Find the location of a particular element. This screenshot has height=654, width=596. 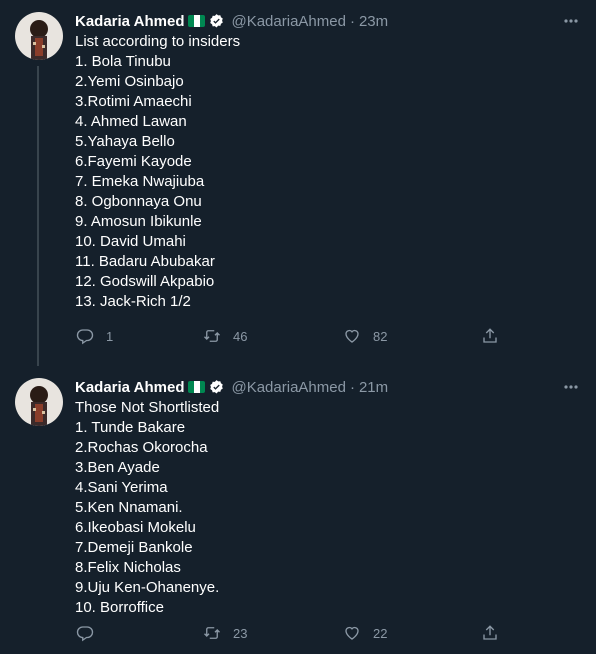

tweet-text-line: 6.Ikeobasi Mokelu is located at coordinates (135, 527).